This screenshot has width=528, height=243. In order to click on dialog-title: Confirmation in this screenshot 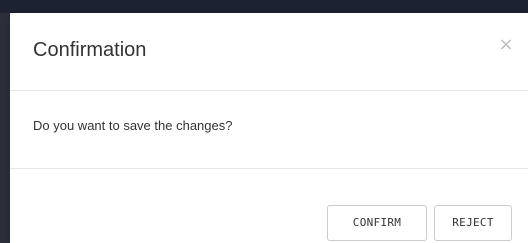, I will do `click(90, 50)`.